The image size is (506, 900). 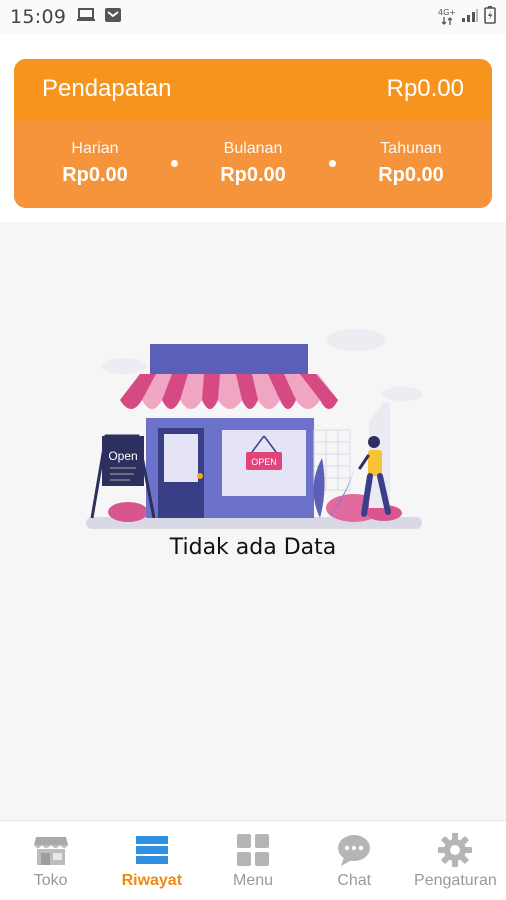 What do you see at coordinates (253, 880) in the screenshot?
I see `nav-label-menu: Menu` at bounding box center [253, 880].